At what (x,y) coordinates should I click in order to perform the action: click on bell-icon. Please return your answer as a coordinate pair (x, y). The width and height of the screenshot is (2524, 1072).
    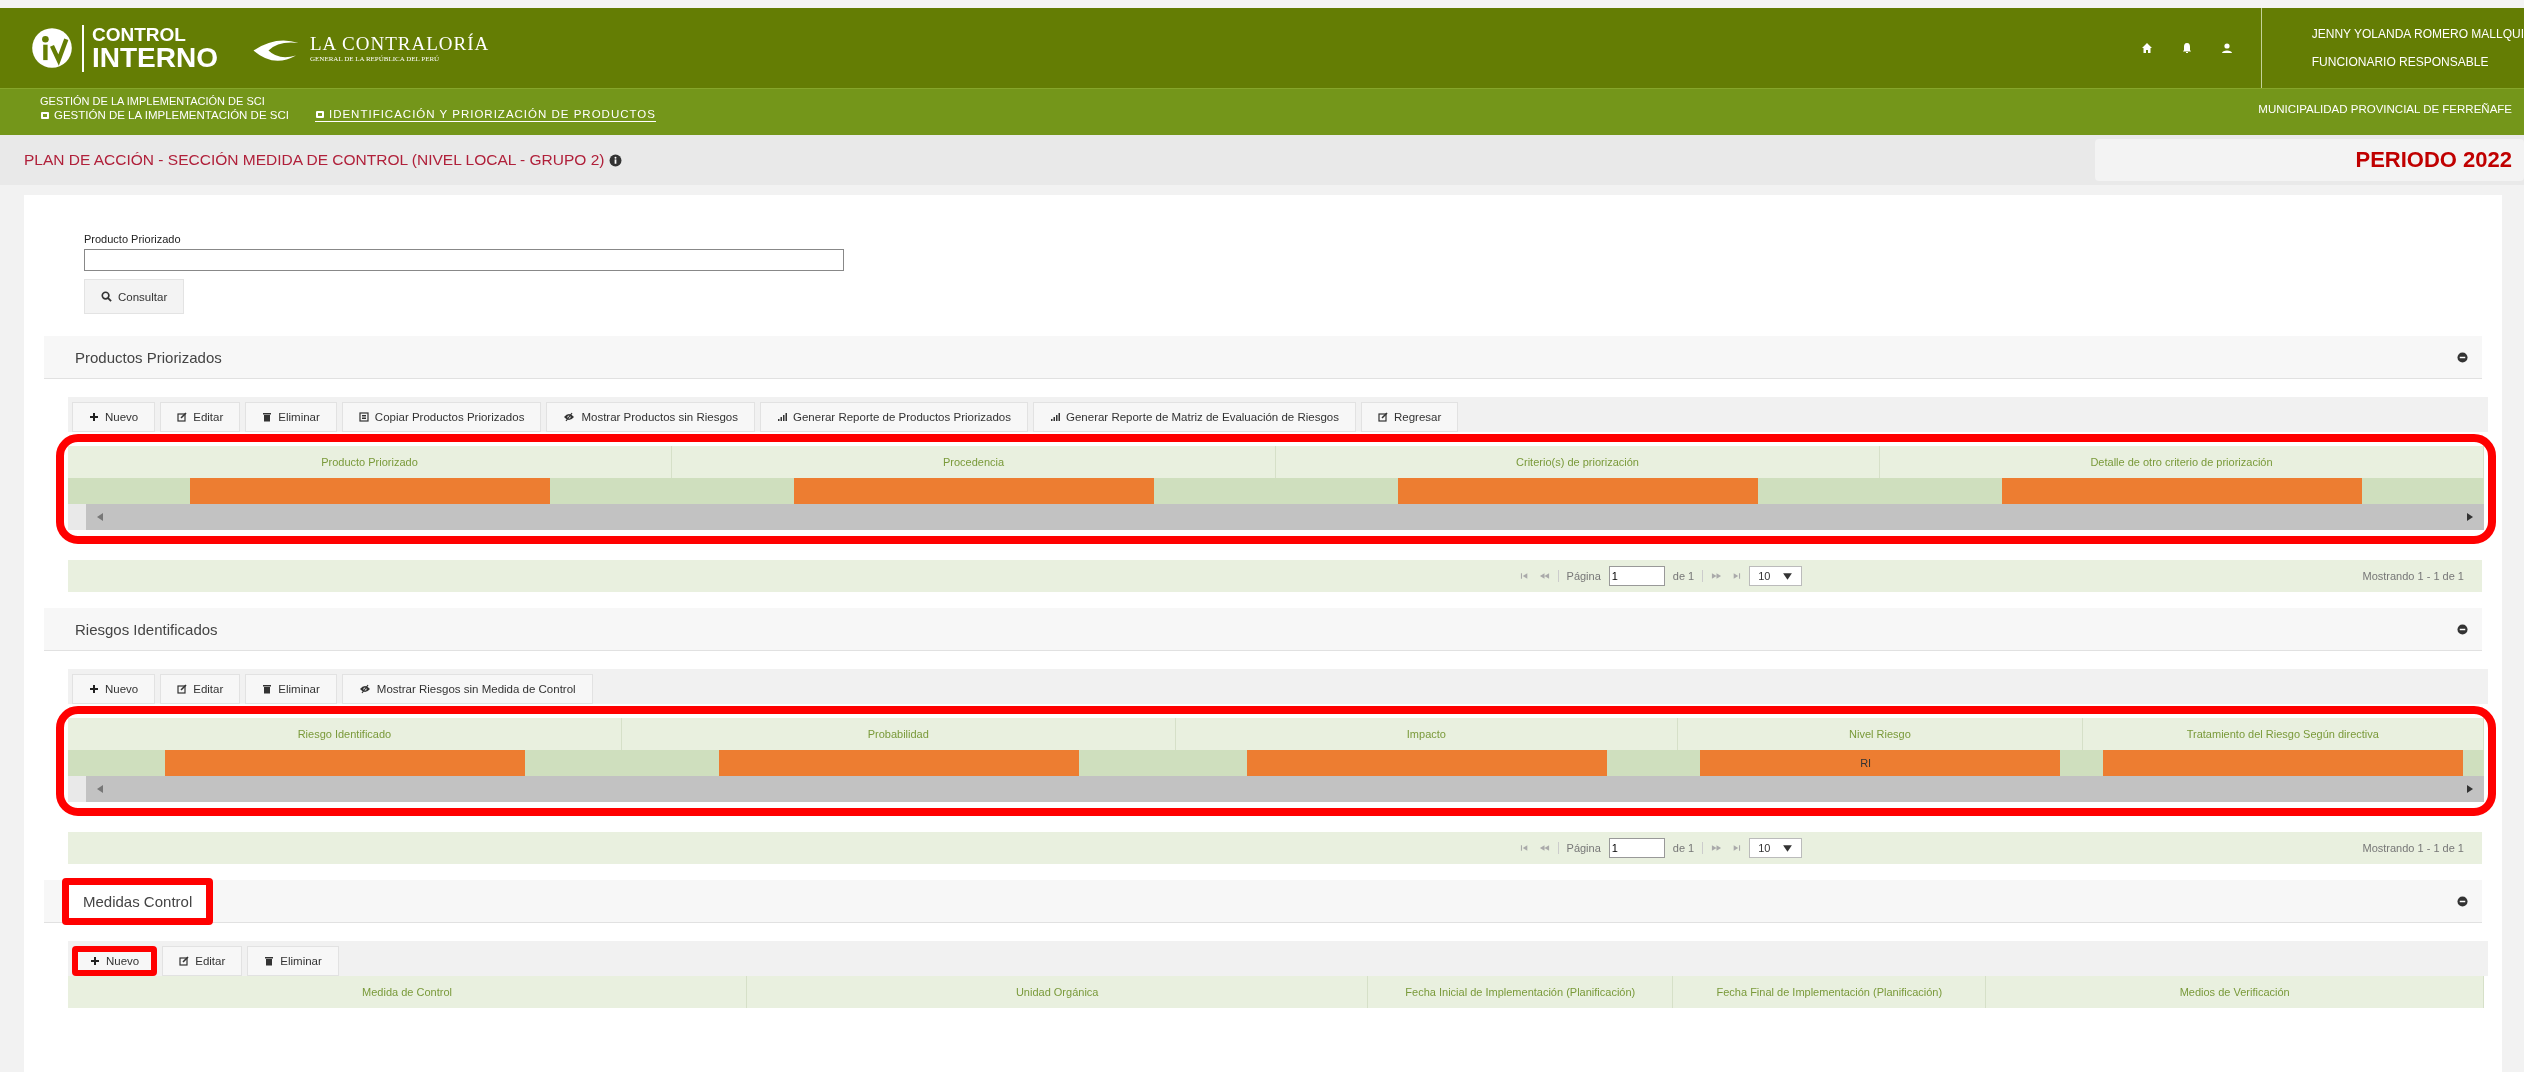
    Looking at the image, I should click on (2186, 48).